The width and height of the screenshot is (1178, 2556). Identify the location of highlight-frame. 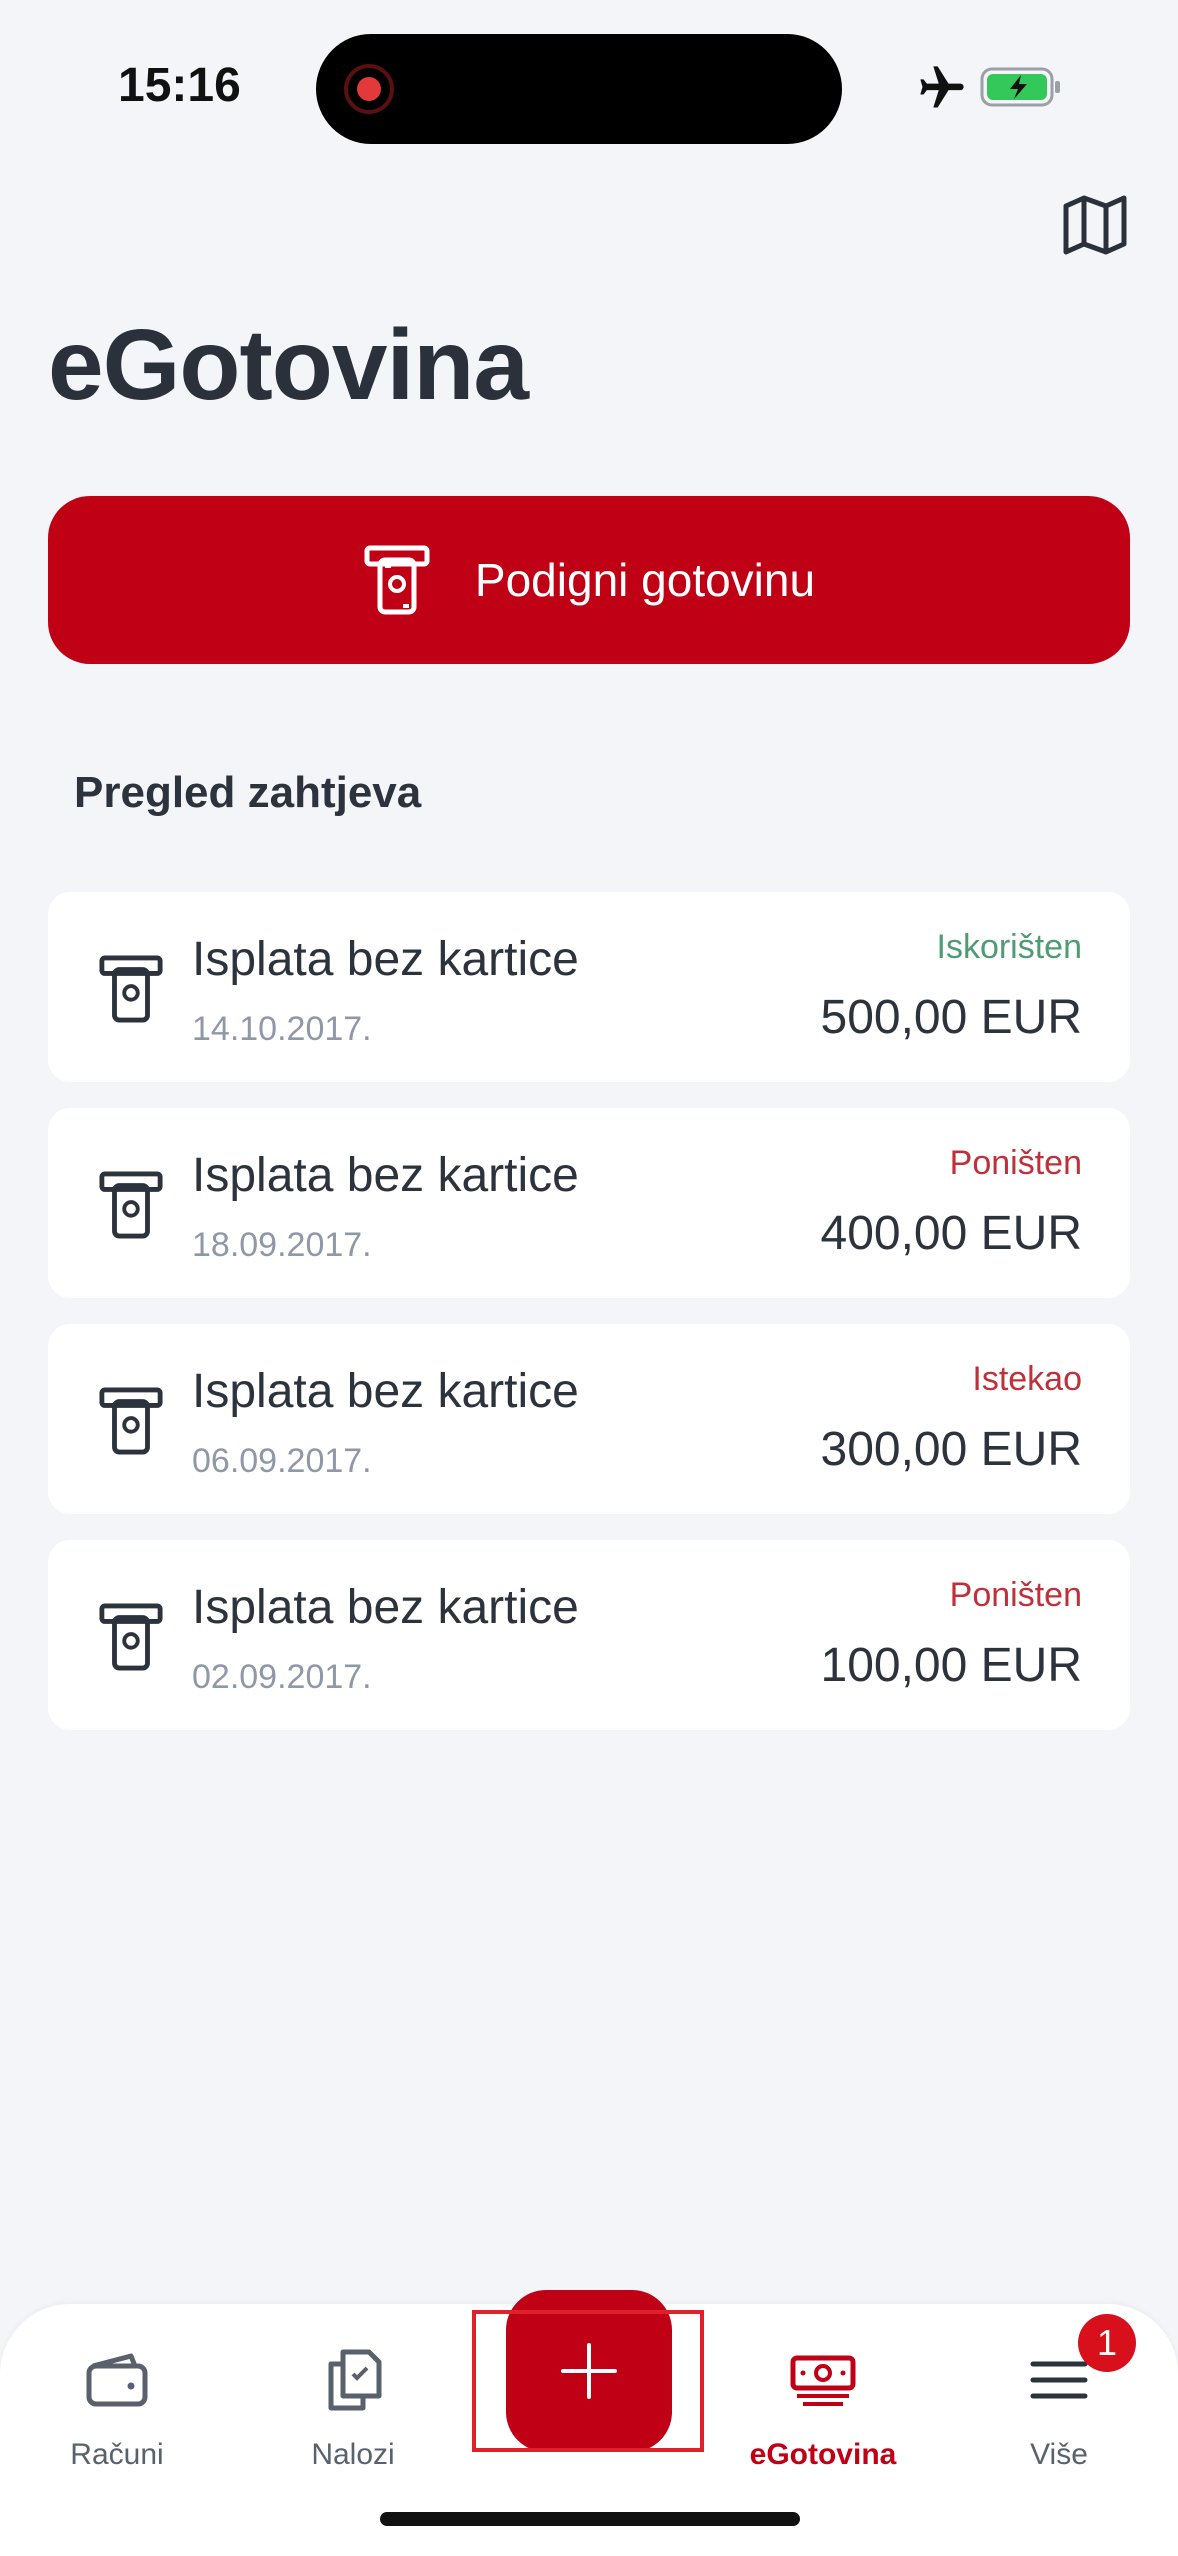
(588, 2381).